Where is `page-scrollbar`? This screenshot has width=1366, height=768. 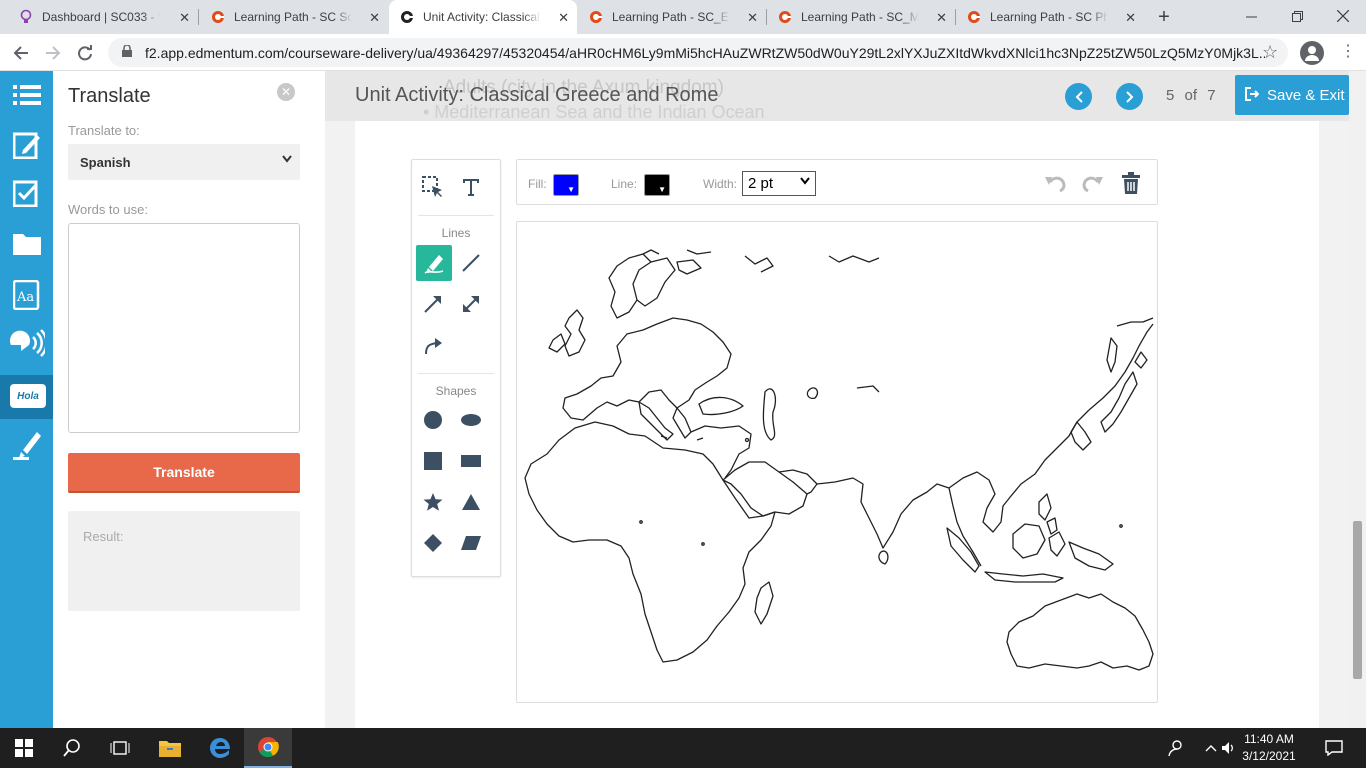
page-scrollbar is located at coordinates (1357, 399).